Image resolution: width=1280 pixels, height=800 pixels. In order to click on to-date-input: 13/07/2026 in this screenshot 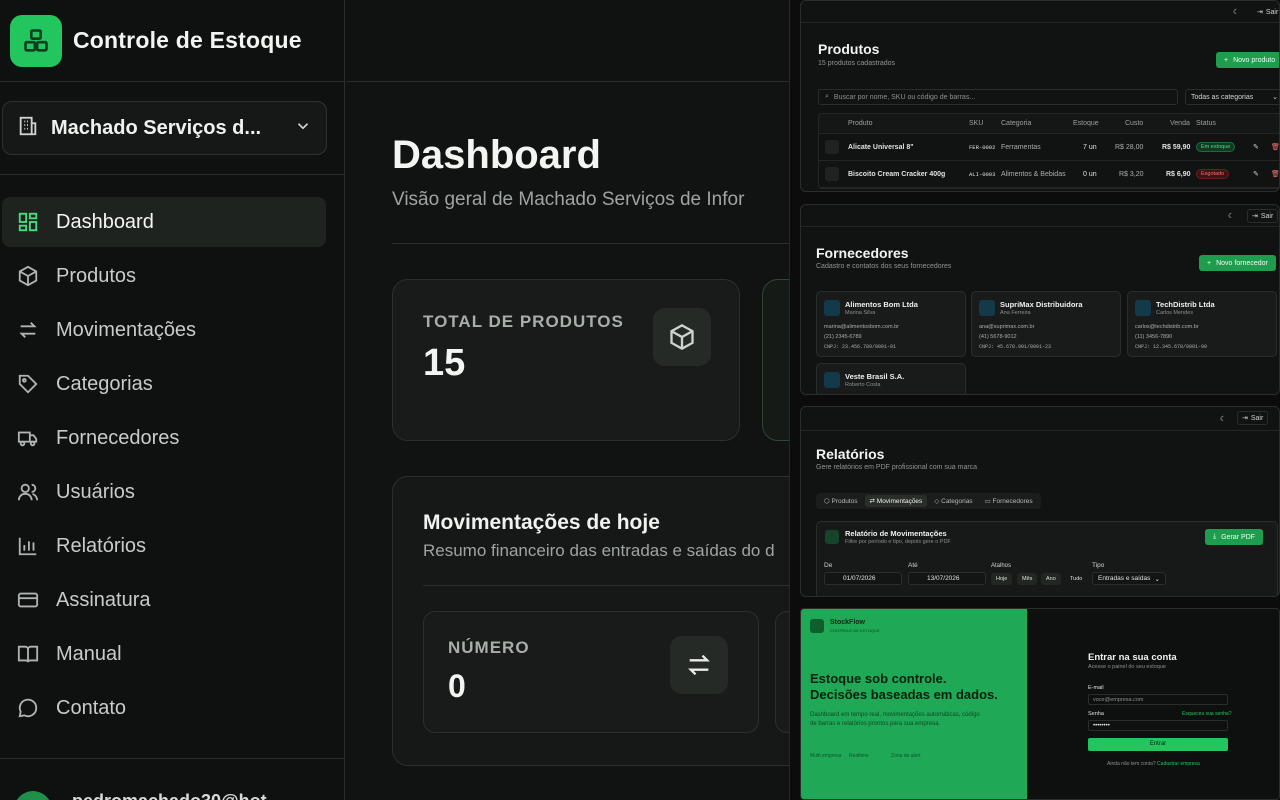, I will do `click(947, 578)`.